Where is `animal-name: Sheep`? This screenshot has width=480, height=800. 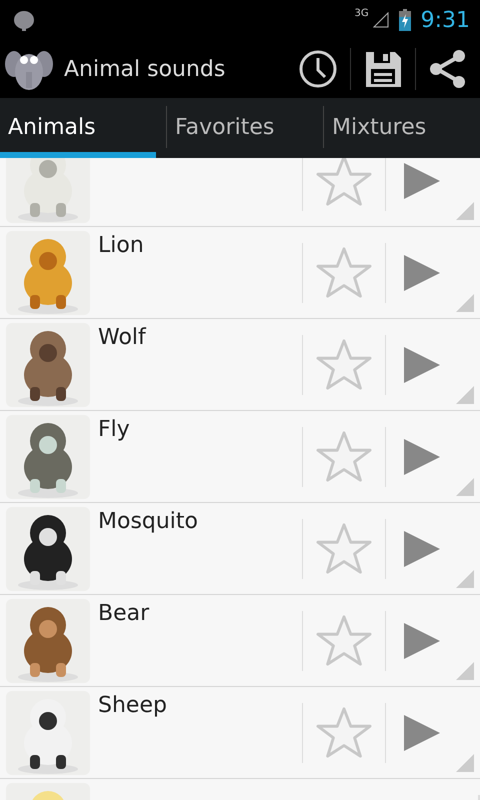
animal-name: Sheep is located at coordinates (132, 705).